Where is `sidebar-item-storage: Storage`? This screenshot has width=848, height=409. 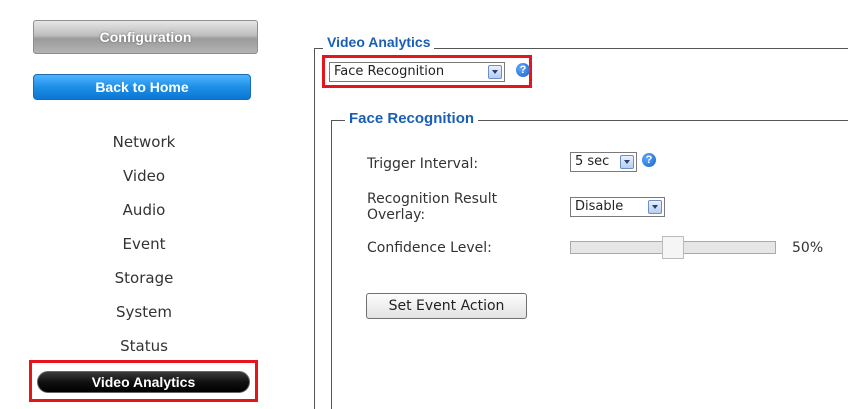 sidebar-item-storage: Storage is located at coordinates (144, 281).